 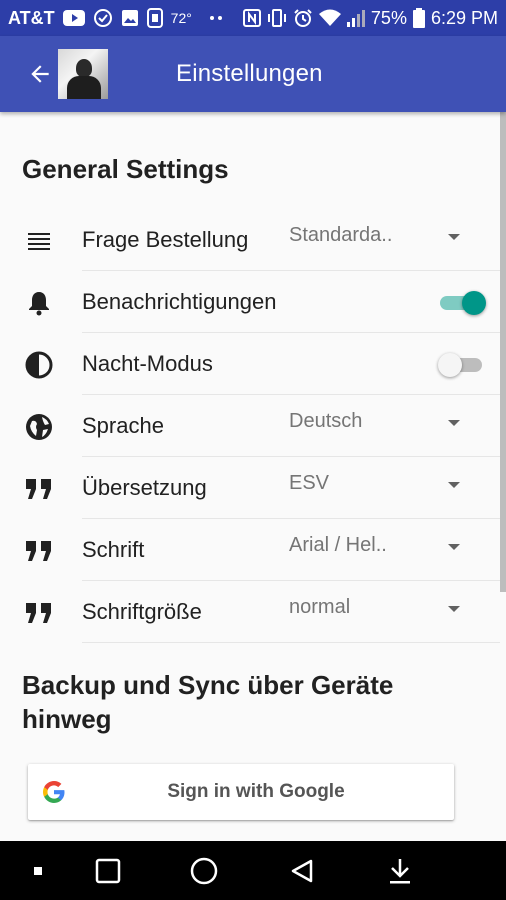 I want to click on setting-font: Schrift Arial / Hel.., so click(x=250, y=550).